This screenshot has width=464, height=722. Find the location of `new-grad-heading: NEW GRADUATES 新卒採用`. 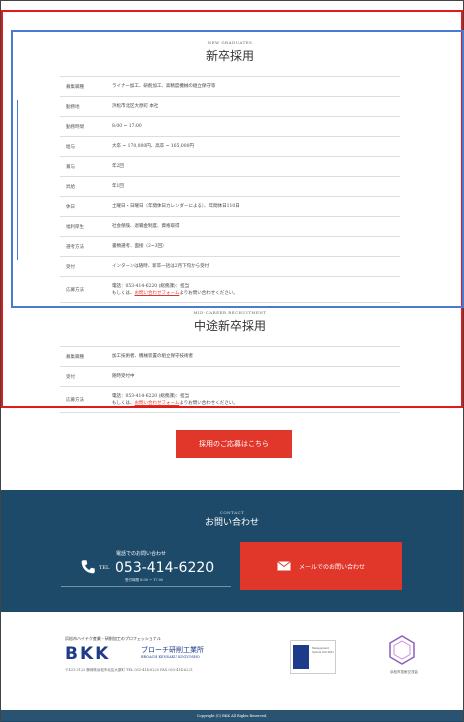

new-grad-heading: NEW GRADUATES 新卒採用 is located at coordinates (230, 52).